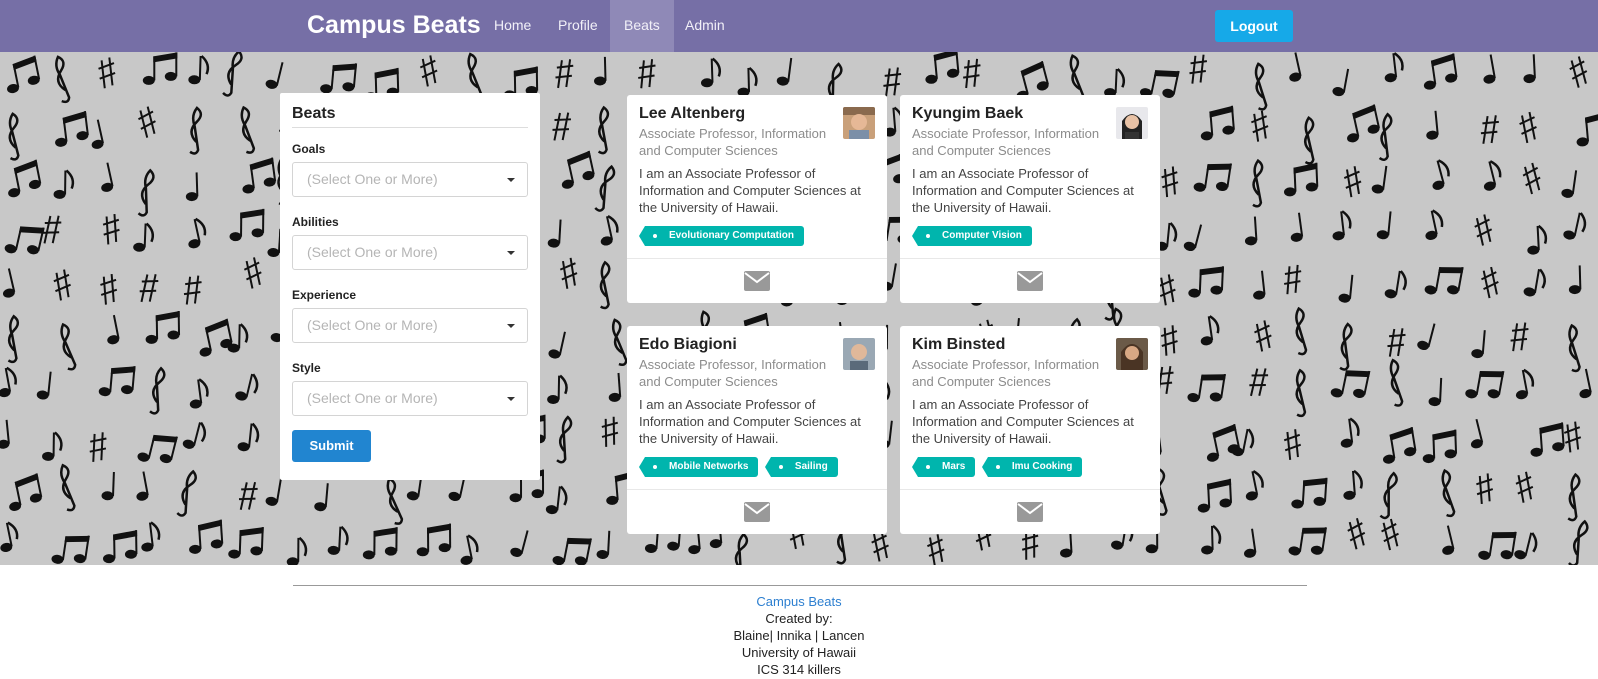  I want to click on style-select: (Select One or More), so click(410, 398).